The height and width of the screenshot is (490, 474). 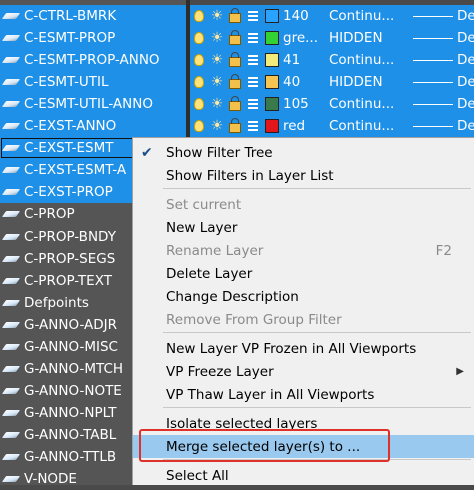 I want to click on menu-separator, so click(x=317, y=188).